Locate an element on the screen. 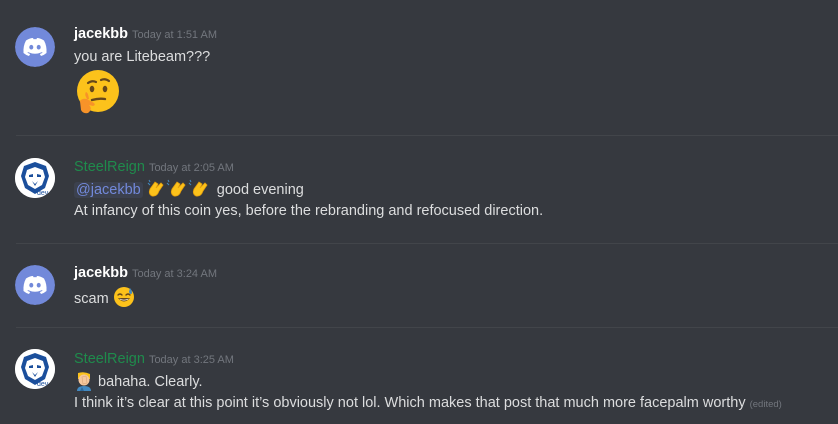 This screenshot has height=424, width=838. message-header: SteelReign Today at 3:25 AM is located at coordinates (154, 359).